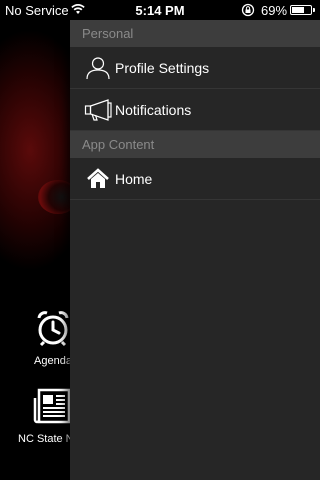 Image resolution: width=320 pixels, height=480 pixels. Describe the element at coordinates (195, 144) in the screenshot. I see `section-header-app-content: App Content` at that location.